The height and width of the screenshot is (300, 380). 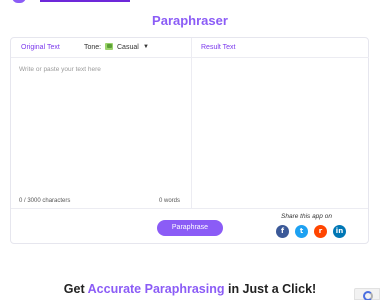 I want to click on top-navbar, so click(x=190, y=1).